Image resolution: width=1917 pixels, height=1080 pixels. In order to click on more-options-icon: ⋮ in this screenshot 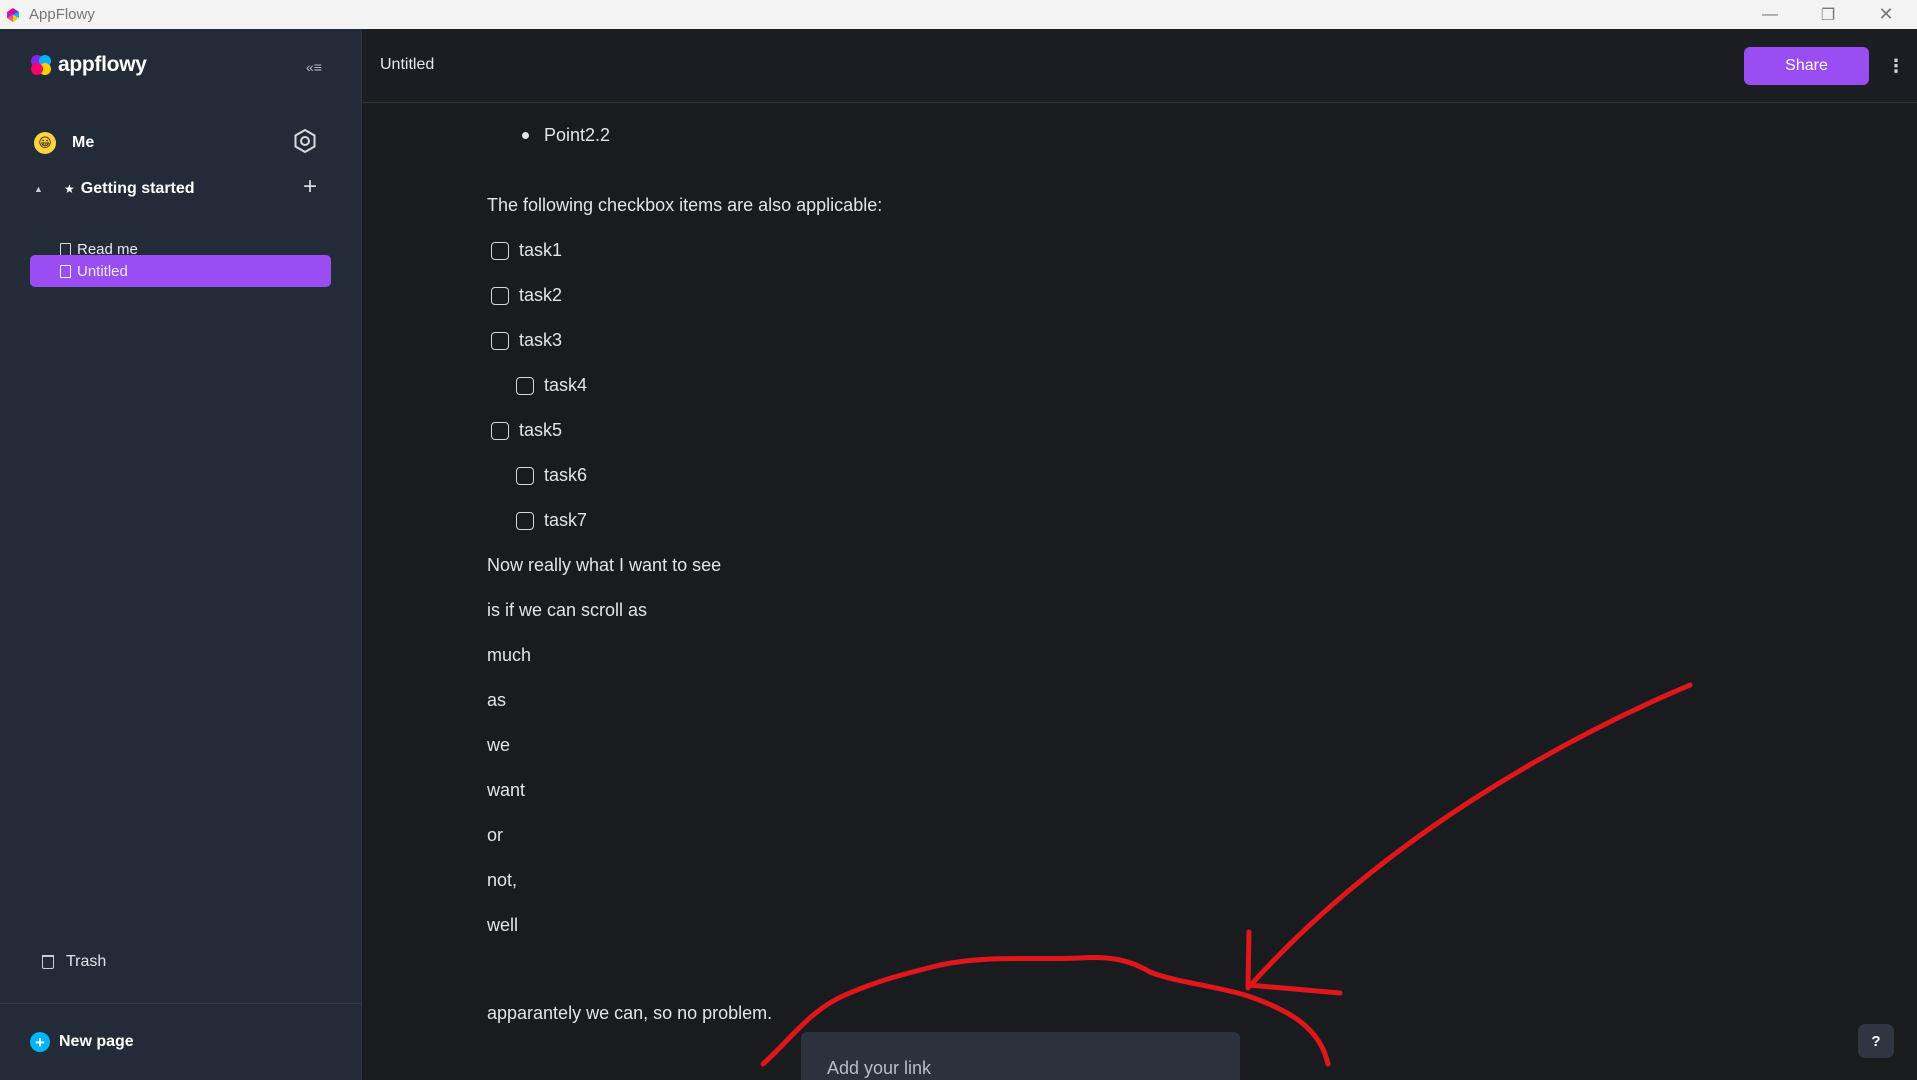, I will do `click(1896, 66)`.